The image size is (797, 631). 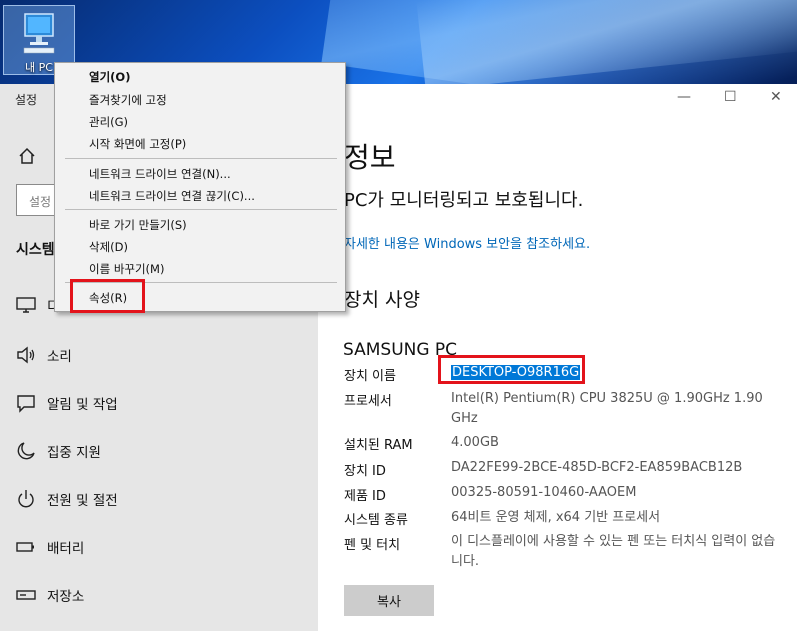 I want to click on computer-icon, so click(x=39, y=33).